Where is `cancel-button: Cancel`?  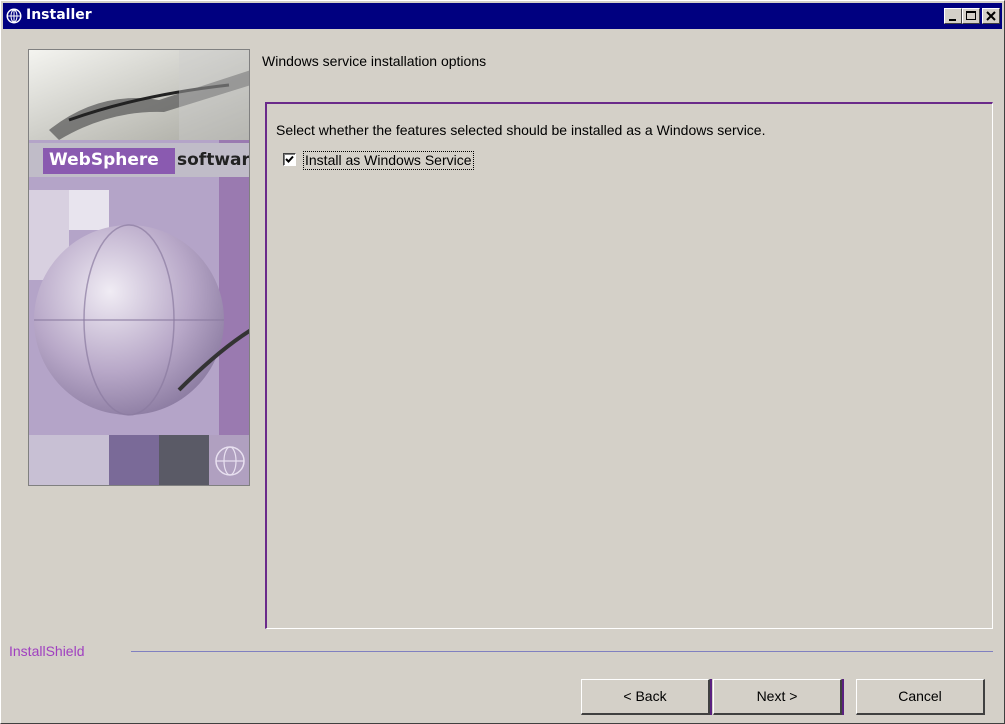 cancel-button: Cancel is located at coordinates (920, 697).